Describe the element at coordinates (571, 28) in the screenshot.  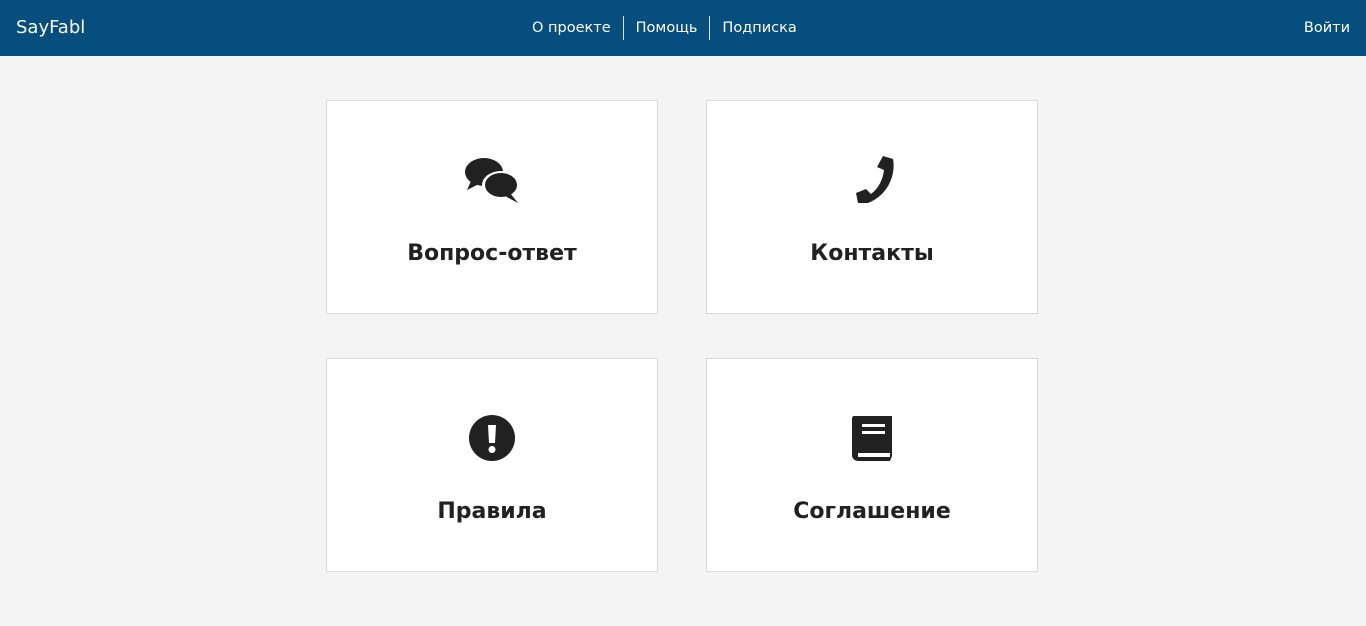
I see `nav-link-about: О проекте` at that location.